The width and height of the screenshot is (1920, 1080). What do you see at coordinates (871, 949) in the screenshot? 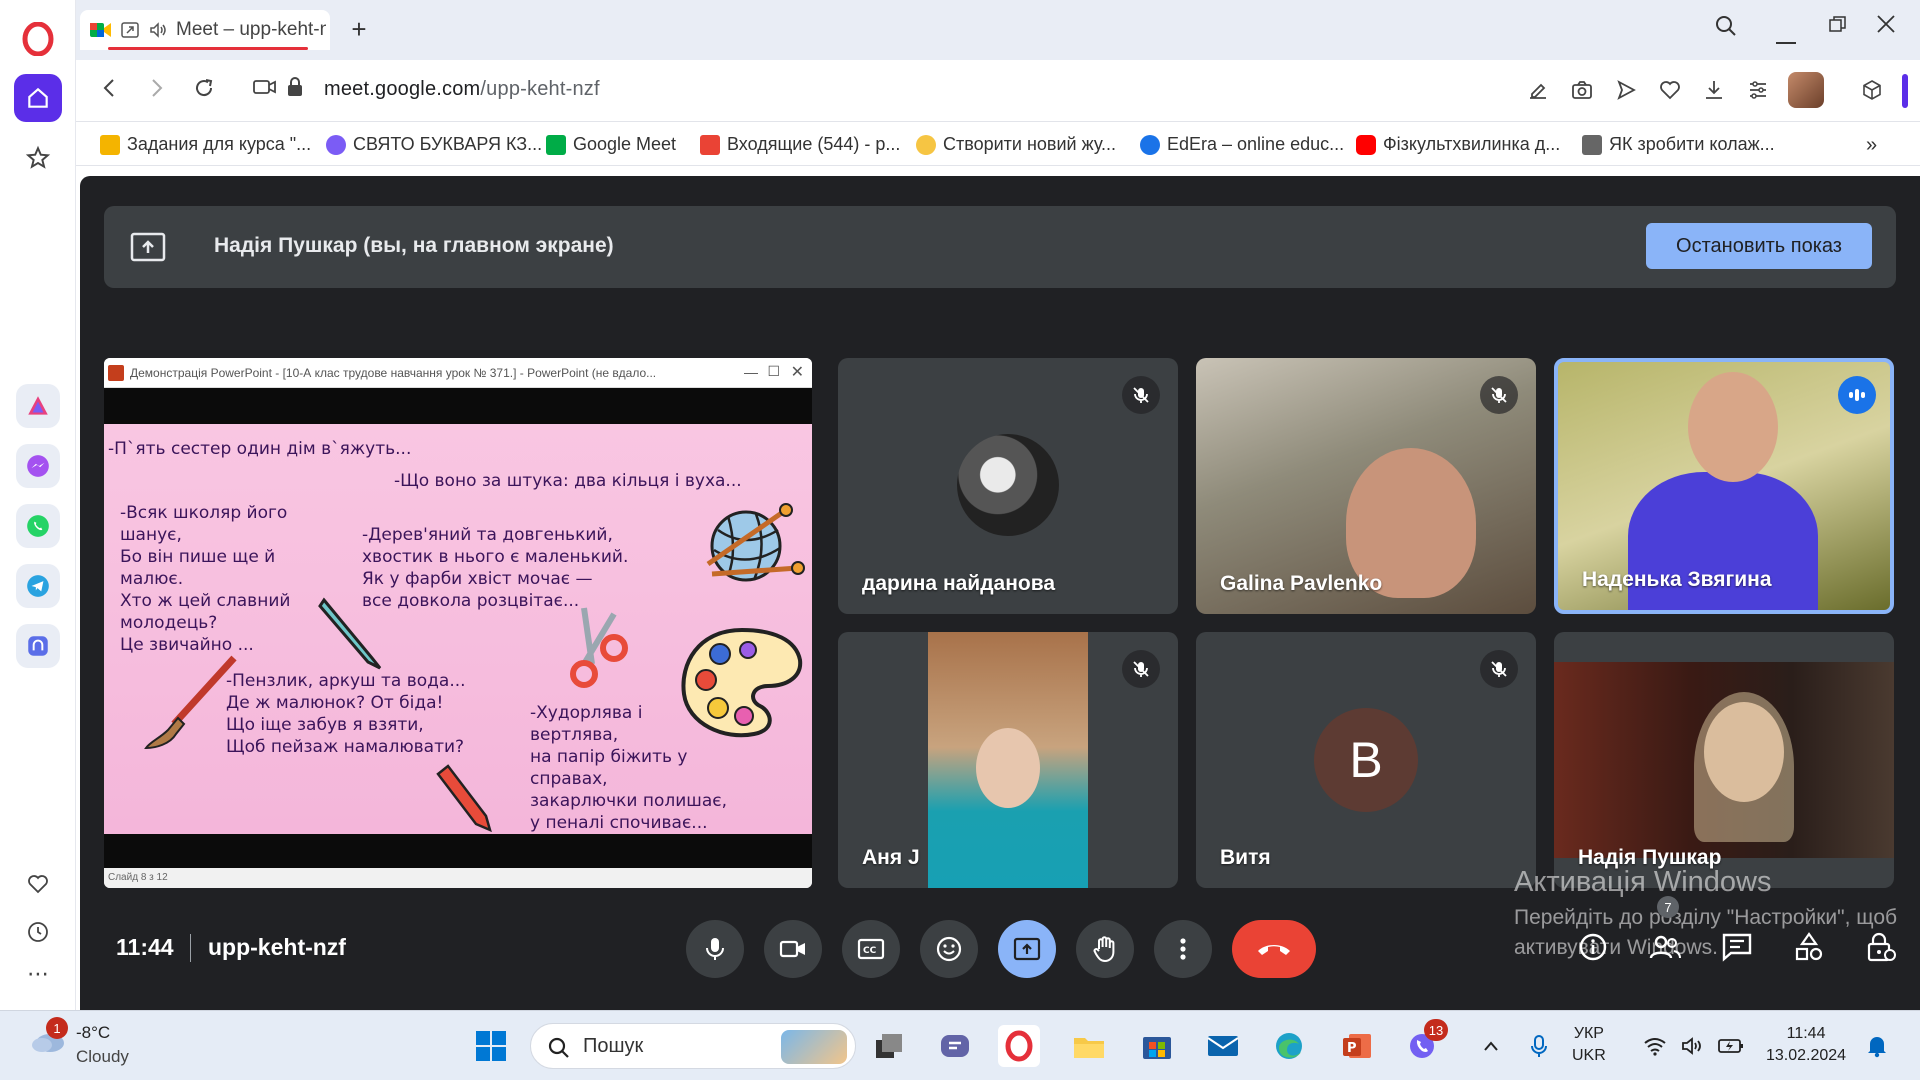
I see `captions-button: CC` at bounding box center [871, 949].